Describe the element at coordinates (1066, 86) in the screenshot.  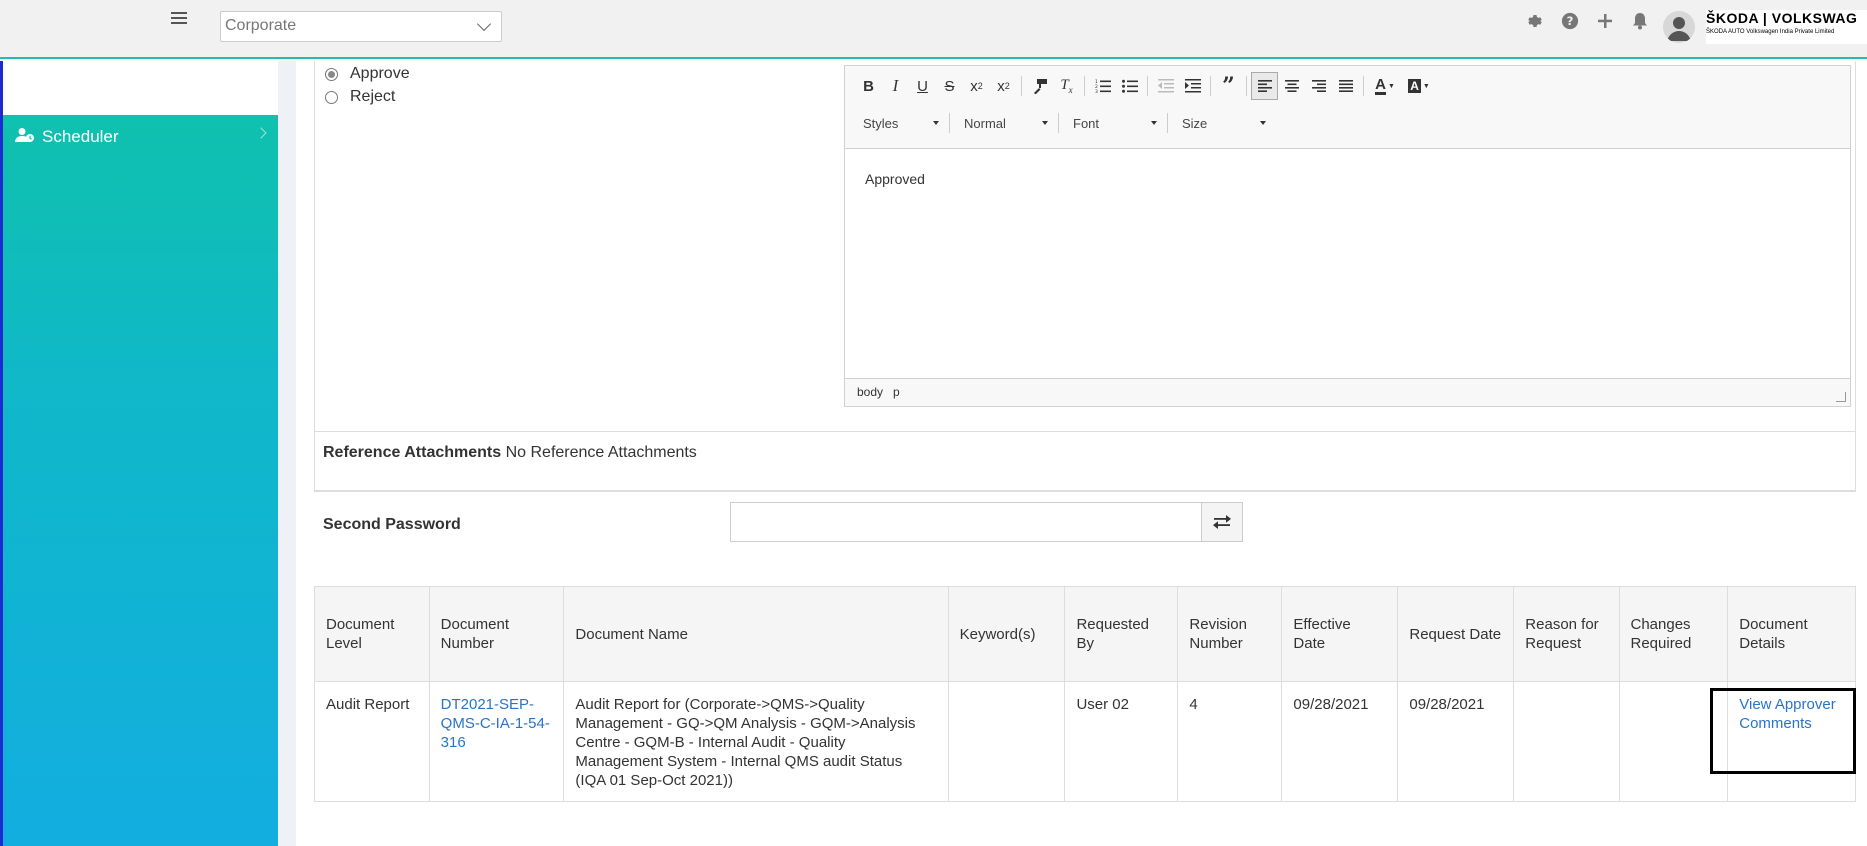
I see `remove-format-icon: Tx` at that location.